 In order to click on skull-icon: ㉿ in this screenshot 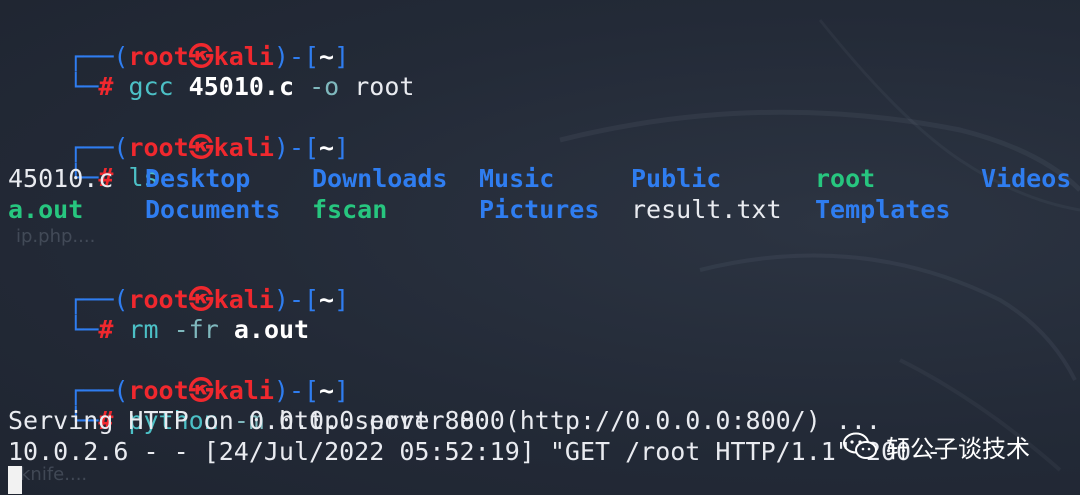, I will do `click(201, 147)`.